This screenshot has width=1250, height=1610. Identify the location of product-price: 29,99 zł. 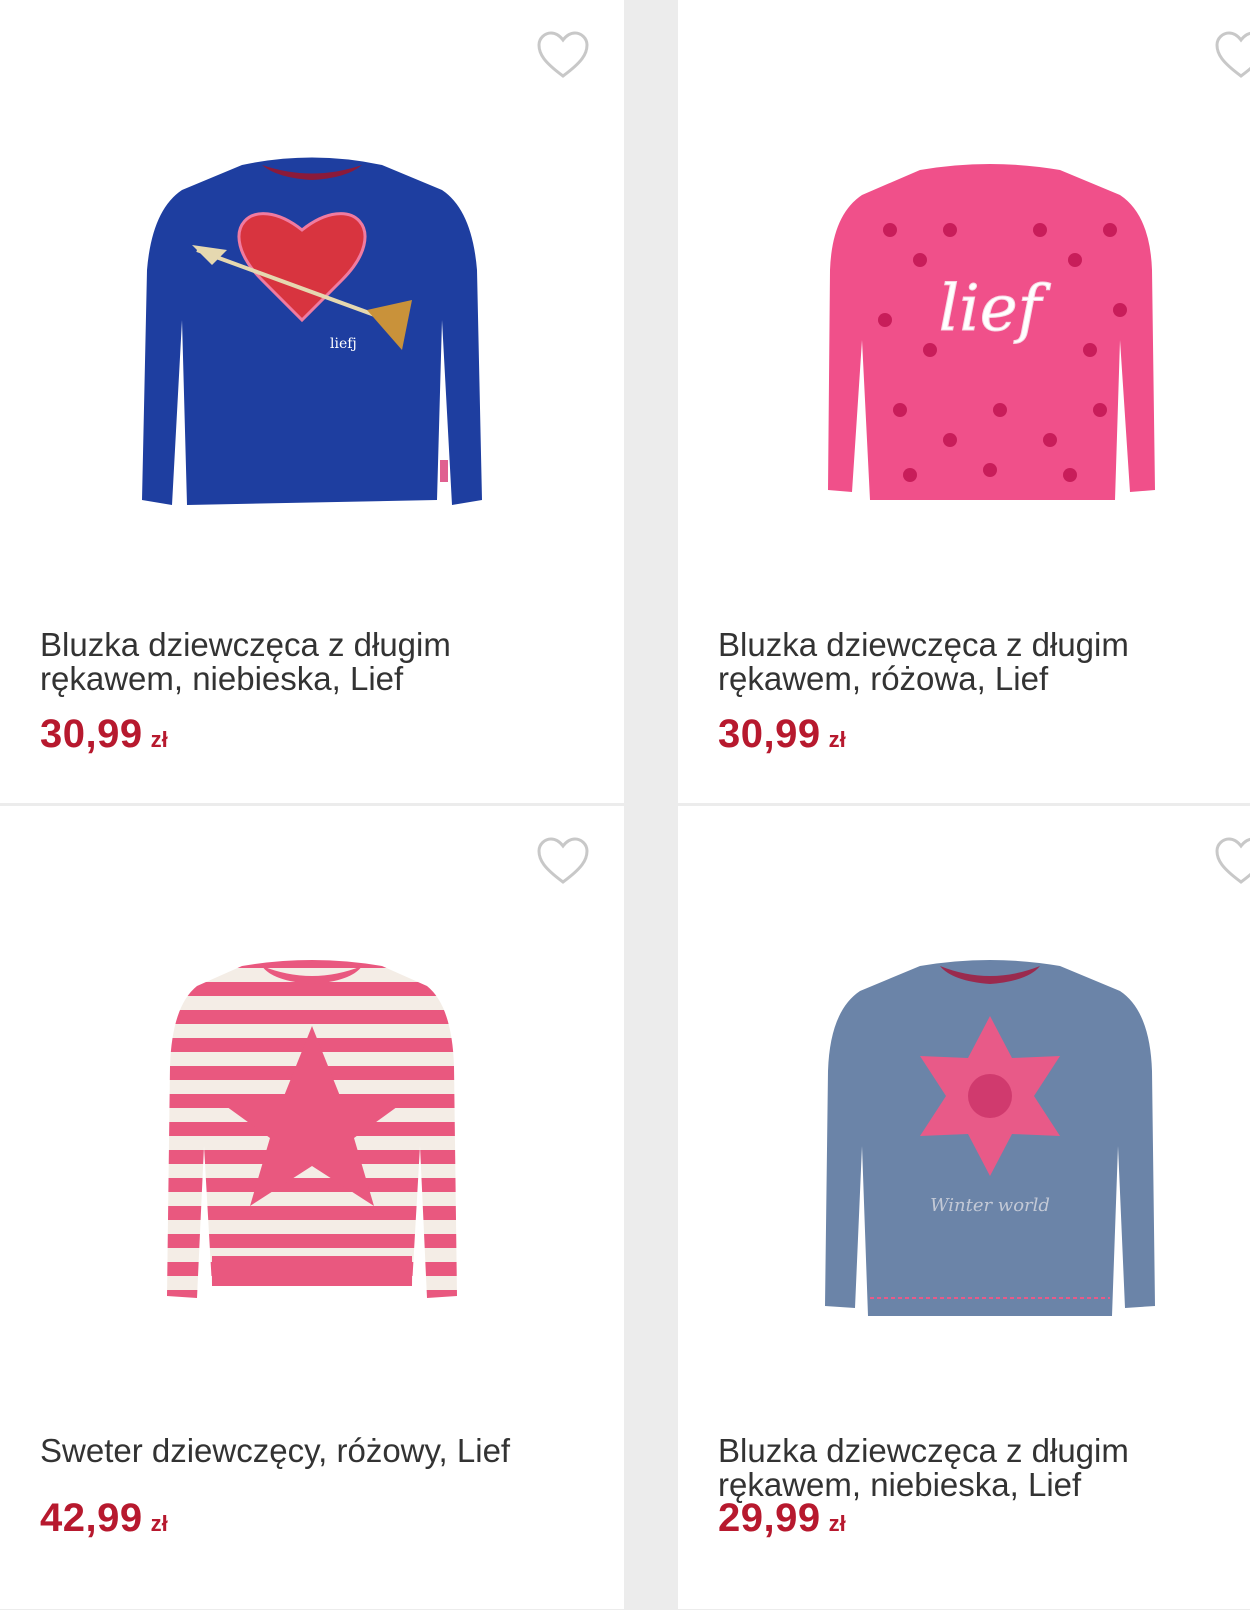
(782, 1518).